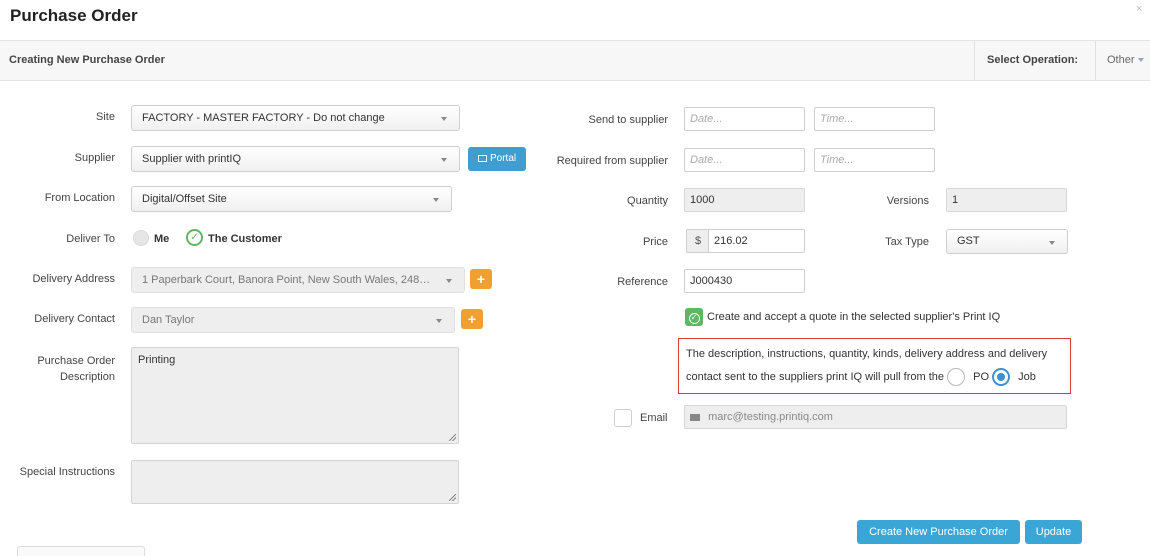 The image size is (1150, 556). I want to click on po-description-label-line1: Purchase Order, so click(76, 361).